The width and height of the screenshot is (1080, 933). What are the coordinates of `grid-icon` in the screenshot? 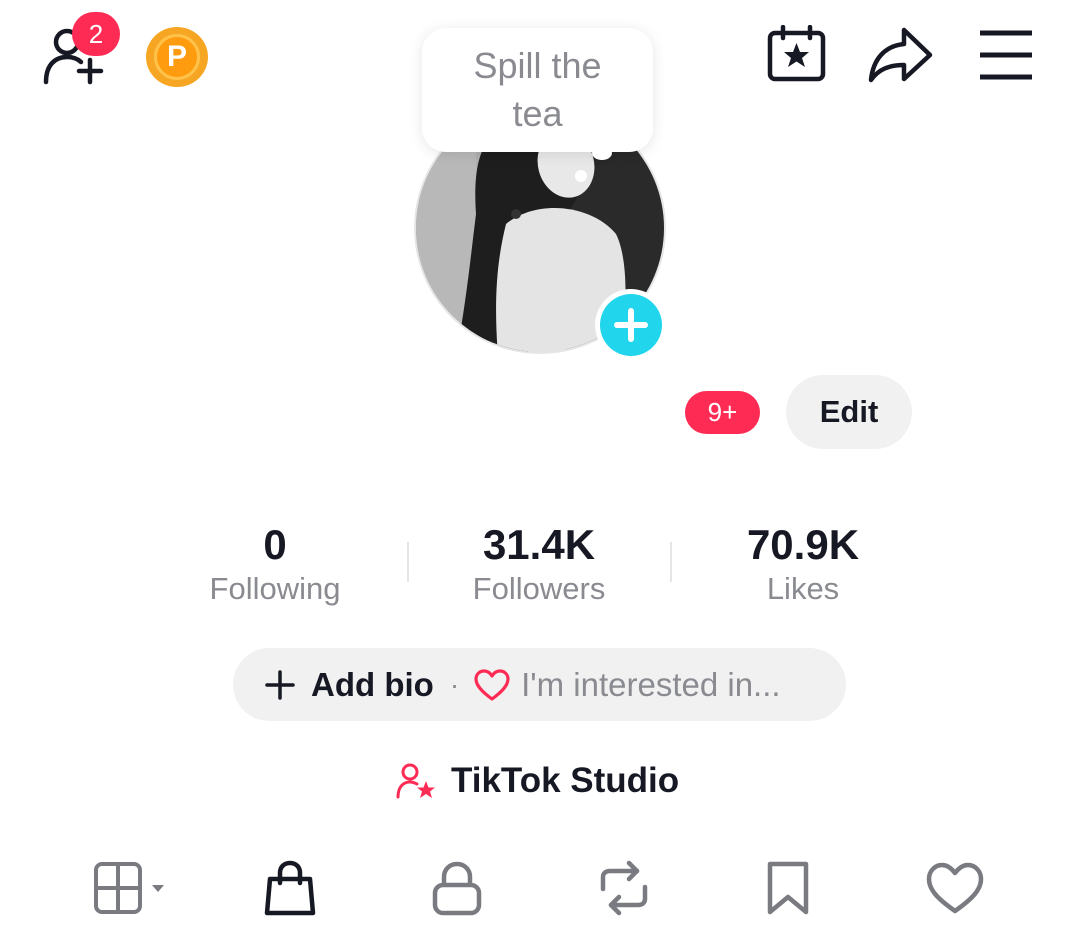 It's located at (129, 888).